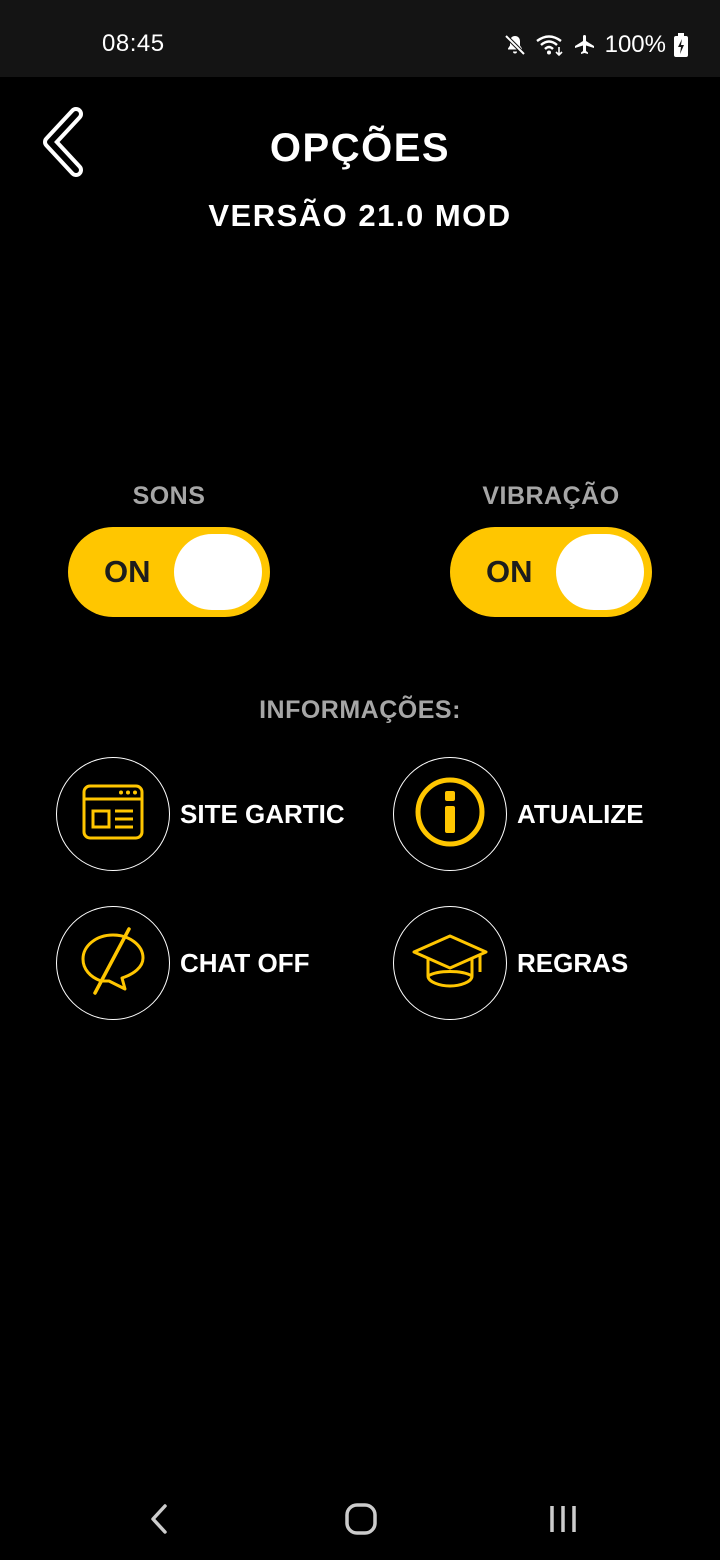 Image resolution: width=720 pixels, height=1560 pixels. What do you see at coordinates (550, 45) in the screenshot?
I see `wifi-icon` at bounding box center [550, 45].